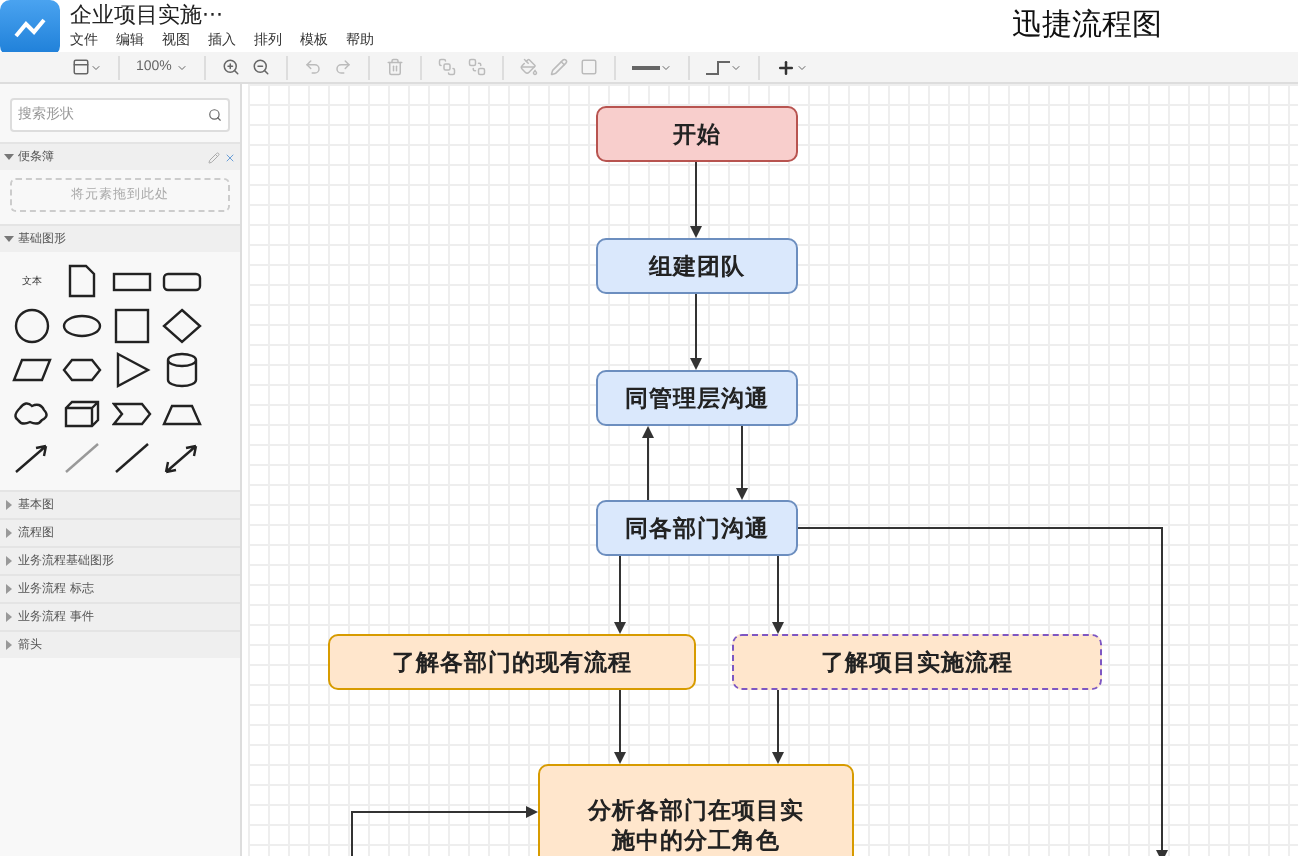  Describe the element at coordinates (147, 16) in the screenshot. I see `document-title: 企业项目实施···` at that location.